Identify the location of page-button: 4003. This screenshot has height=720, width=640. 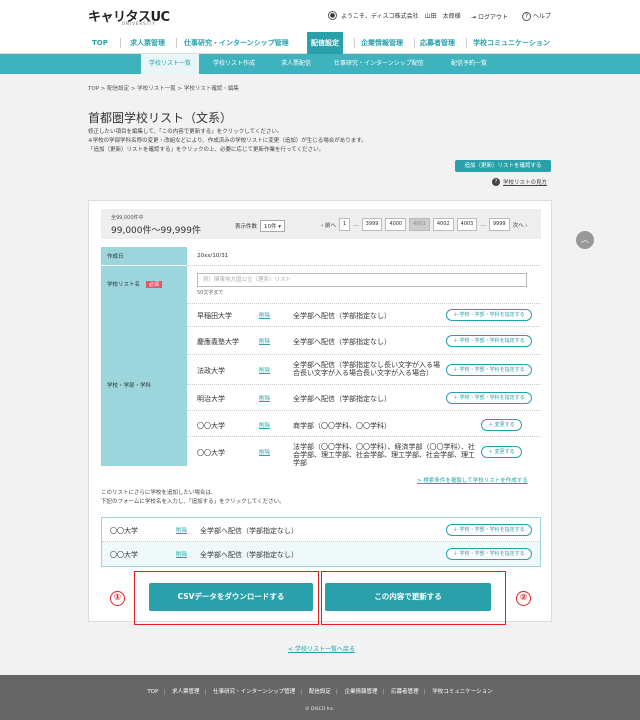
(467, 224).